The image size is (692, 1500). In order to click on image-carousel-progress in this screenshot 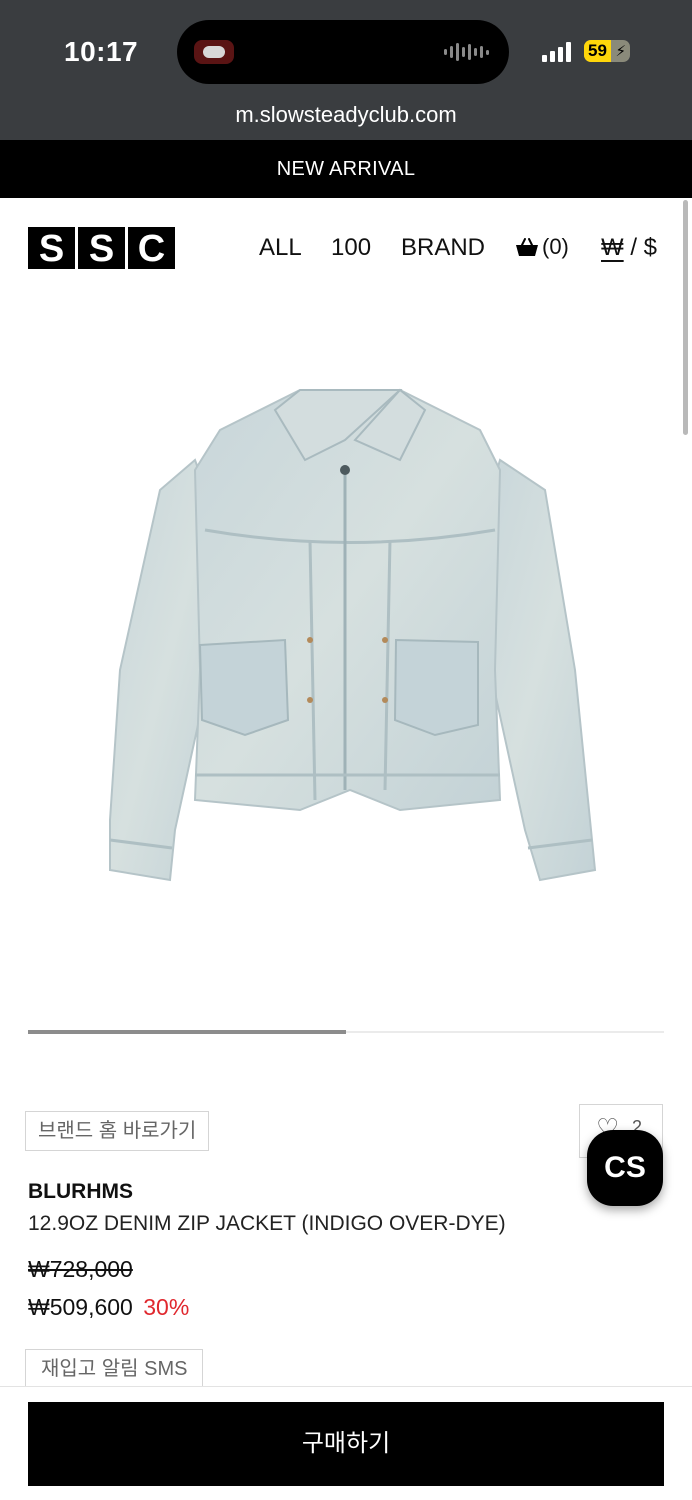, I will do `click(346, 1032)`.